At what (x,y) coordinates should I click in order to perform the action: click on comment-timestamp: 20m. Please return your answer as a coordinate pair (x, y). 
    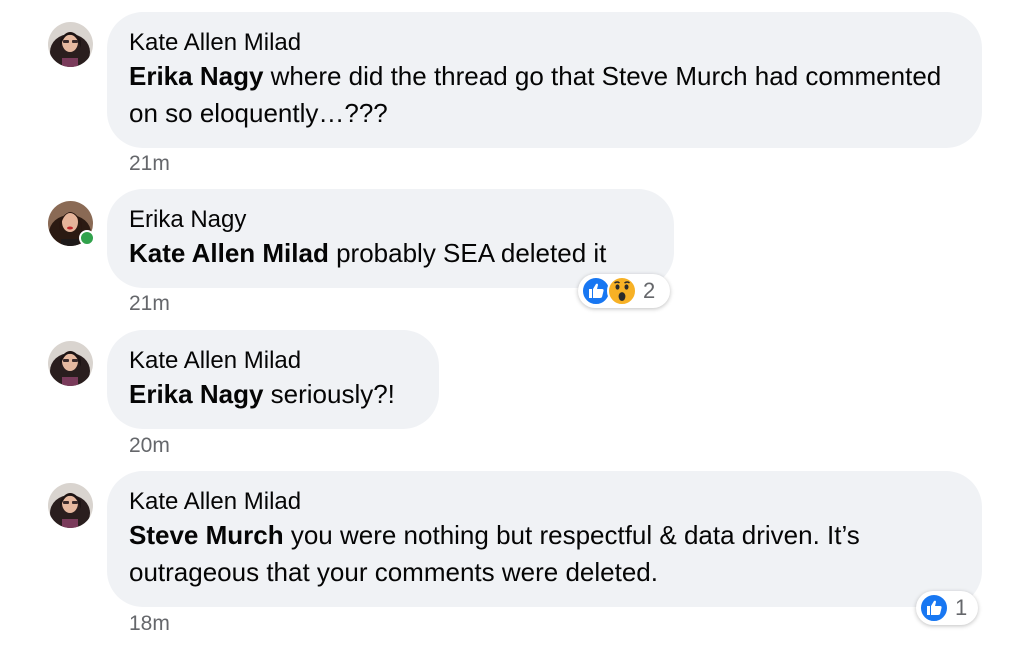
    Looking at the image, I should click on (149, 446).